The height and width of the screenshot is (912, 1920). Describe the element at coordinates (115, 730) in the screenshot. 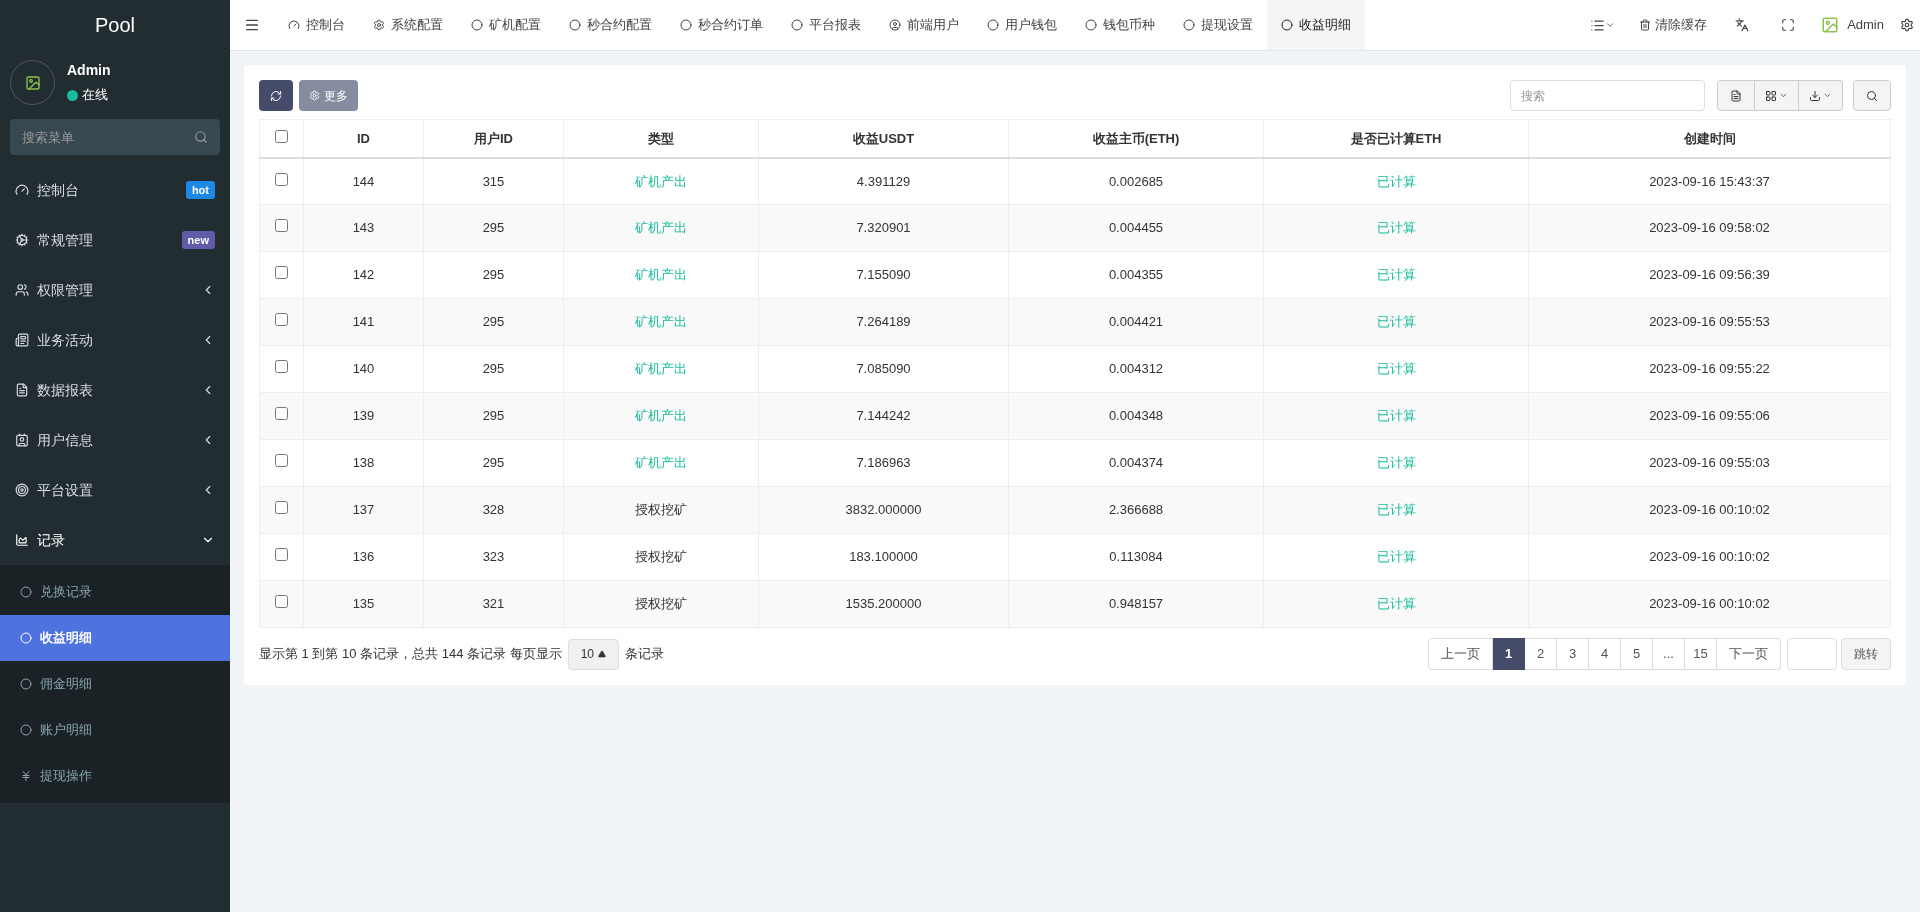

I see `submenu-item: 账户明细` at that location.